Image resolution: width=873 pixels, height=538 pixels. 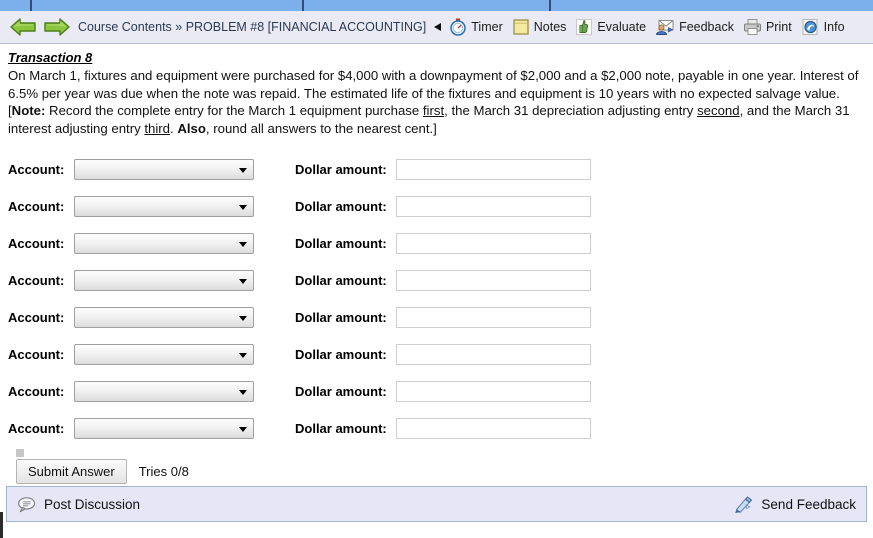 I want to click on transaction-title: Transaction 8, so click(x=50, y=57).